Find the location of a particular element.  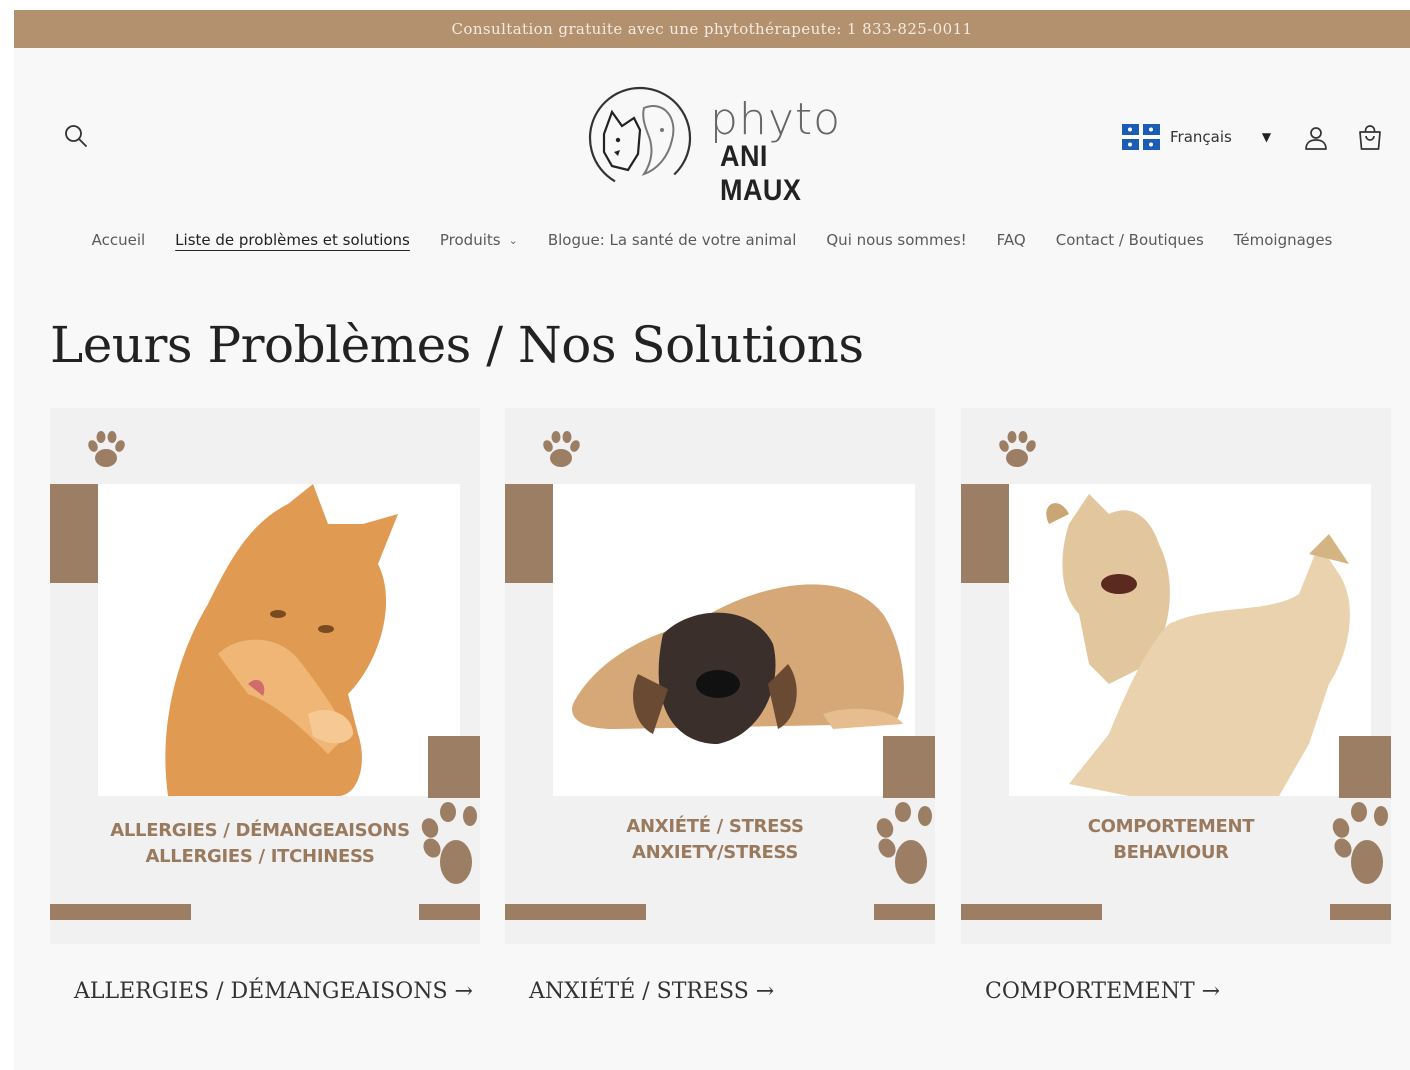

nav-label: Blogue: La santé de votre animal is located at coordinates (672, 240).